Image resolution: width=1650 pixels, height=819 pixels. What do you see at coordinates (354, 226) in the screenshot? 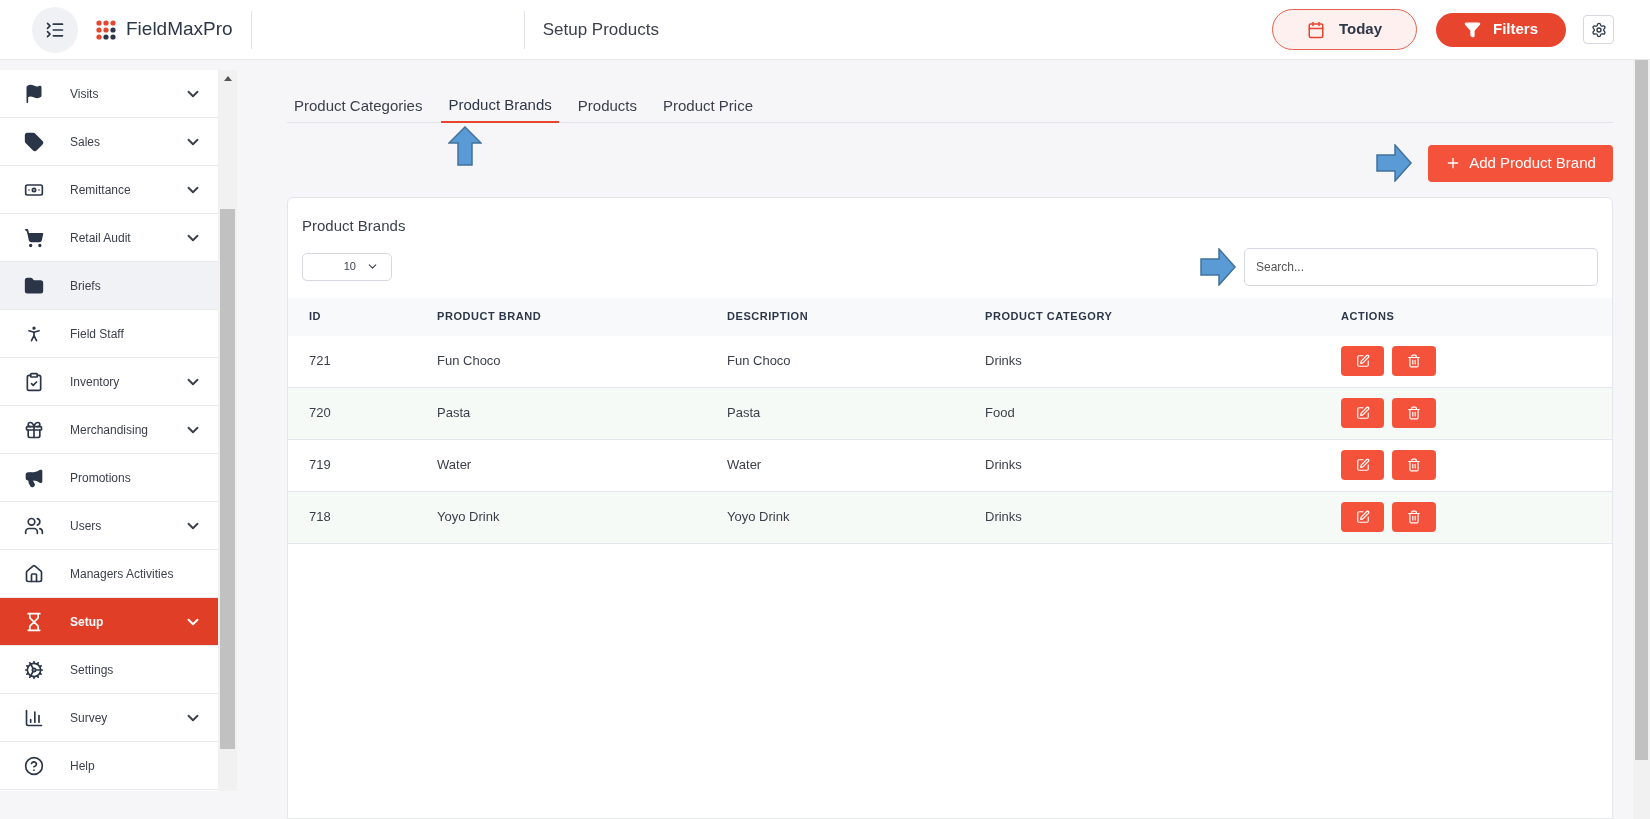
I see `card-title: Product Brands` at bounding box center [354, 226].